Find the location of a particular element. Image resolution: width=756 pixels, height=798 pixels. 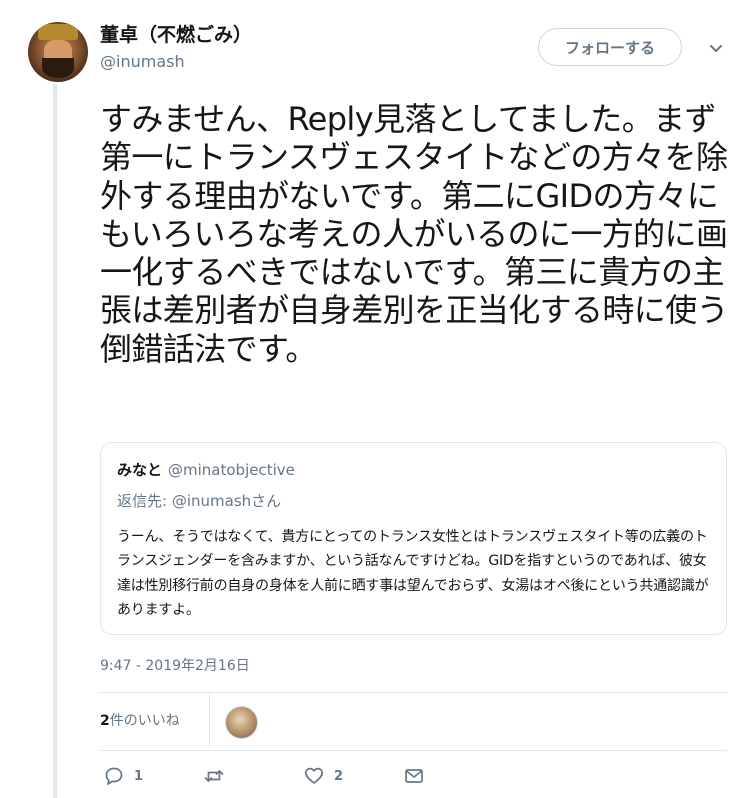

direct-message-button is located at coordinates (414, 776).